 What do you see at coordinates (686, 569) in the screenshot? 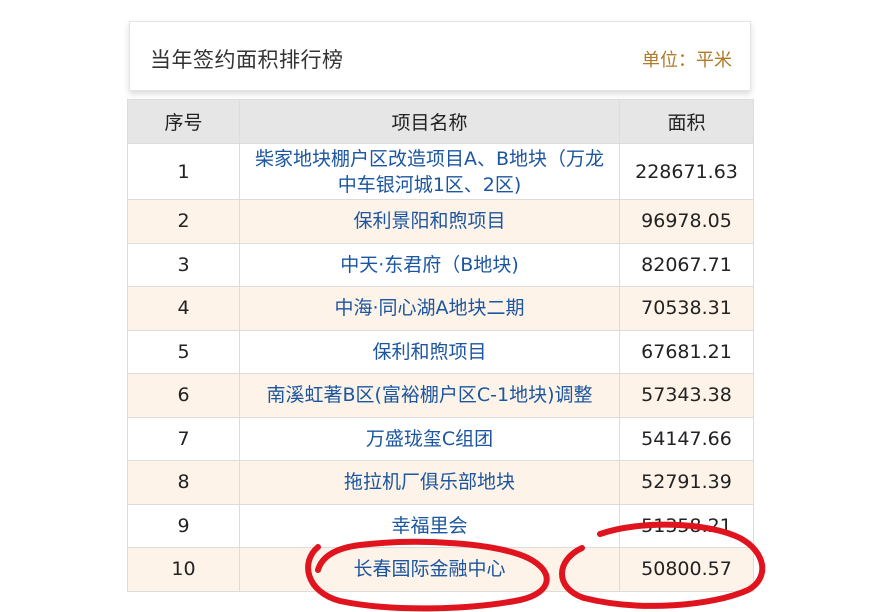
I see `row-area: 50800.57` at bounding box center [686, 569].